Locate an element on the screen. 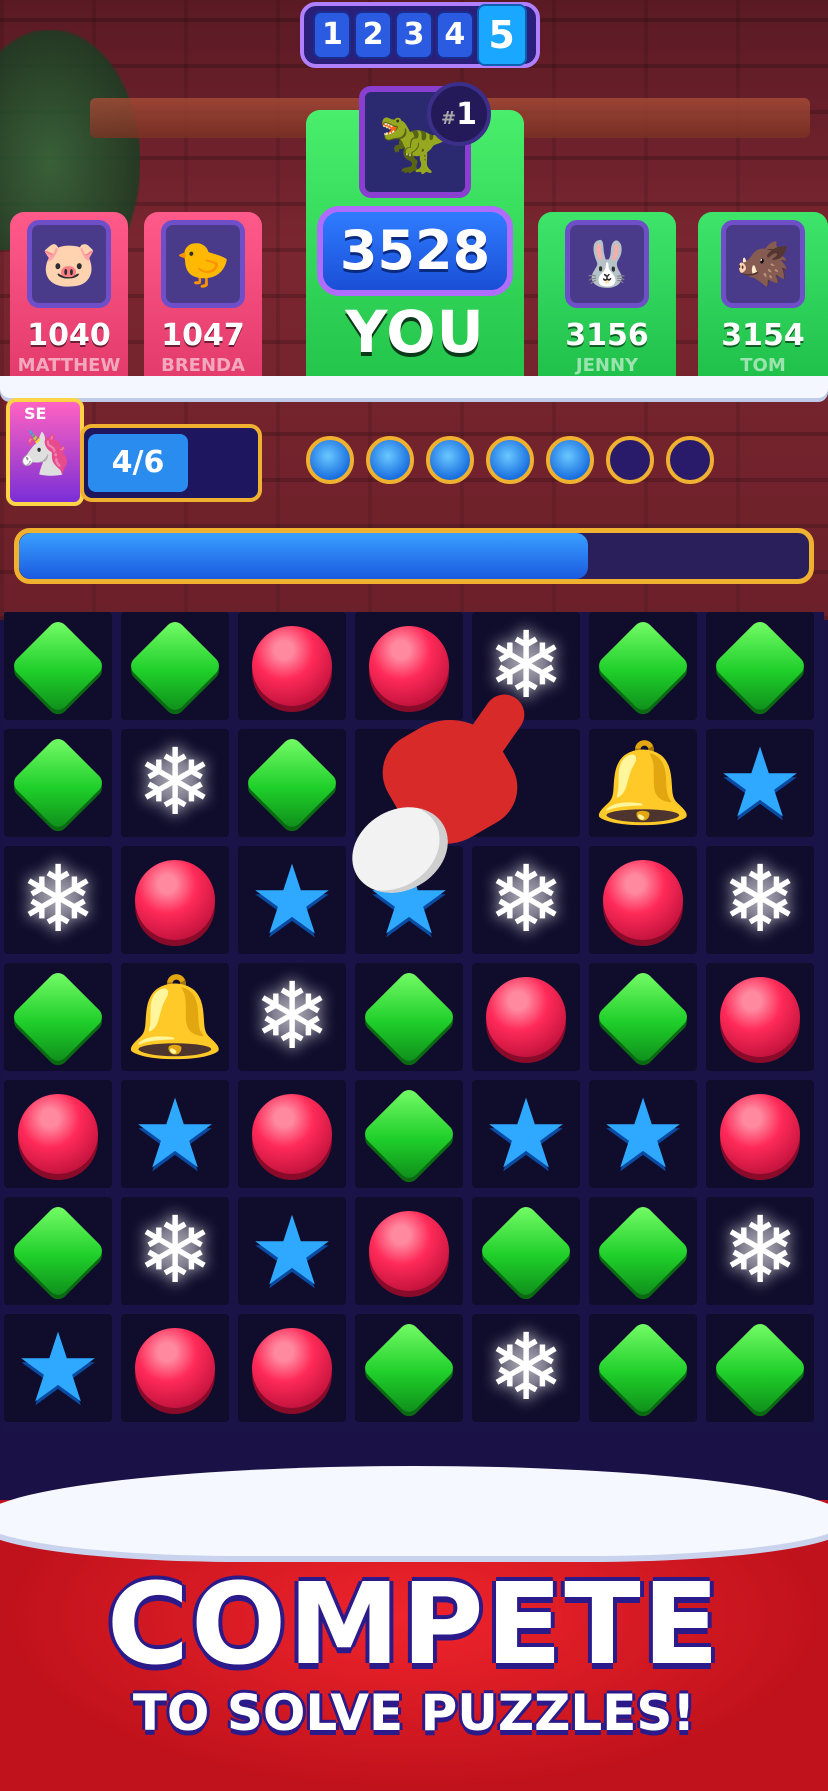 This screenshot has width=828, height=1791. avatar: 🐗 is located at coordinates (763, 264).